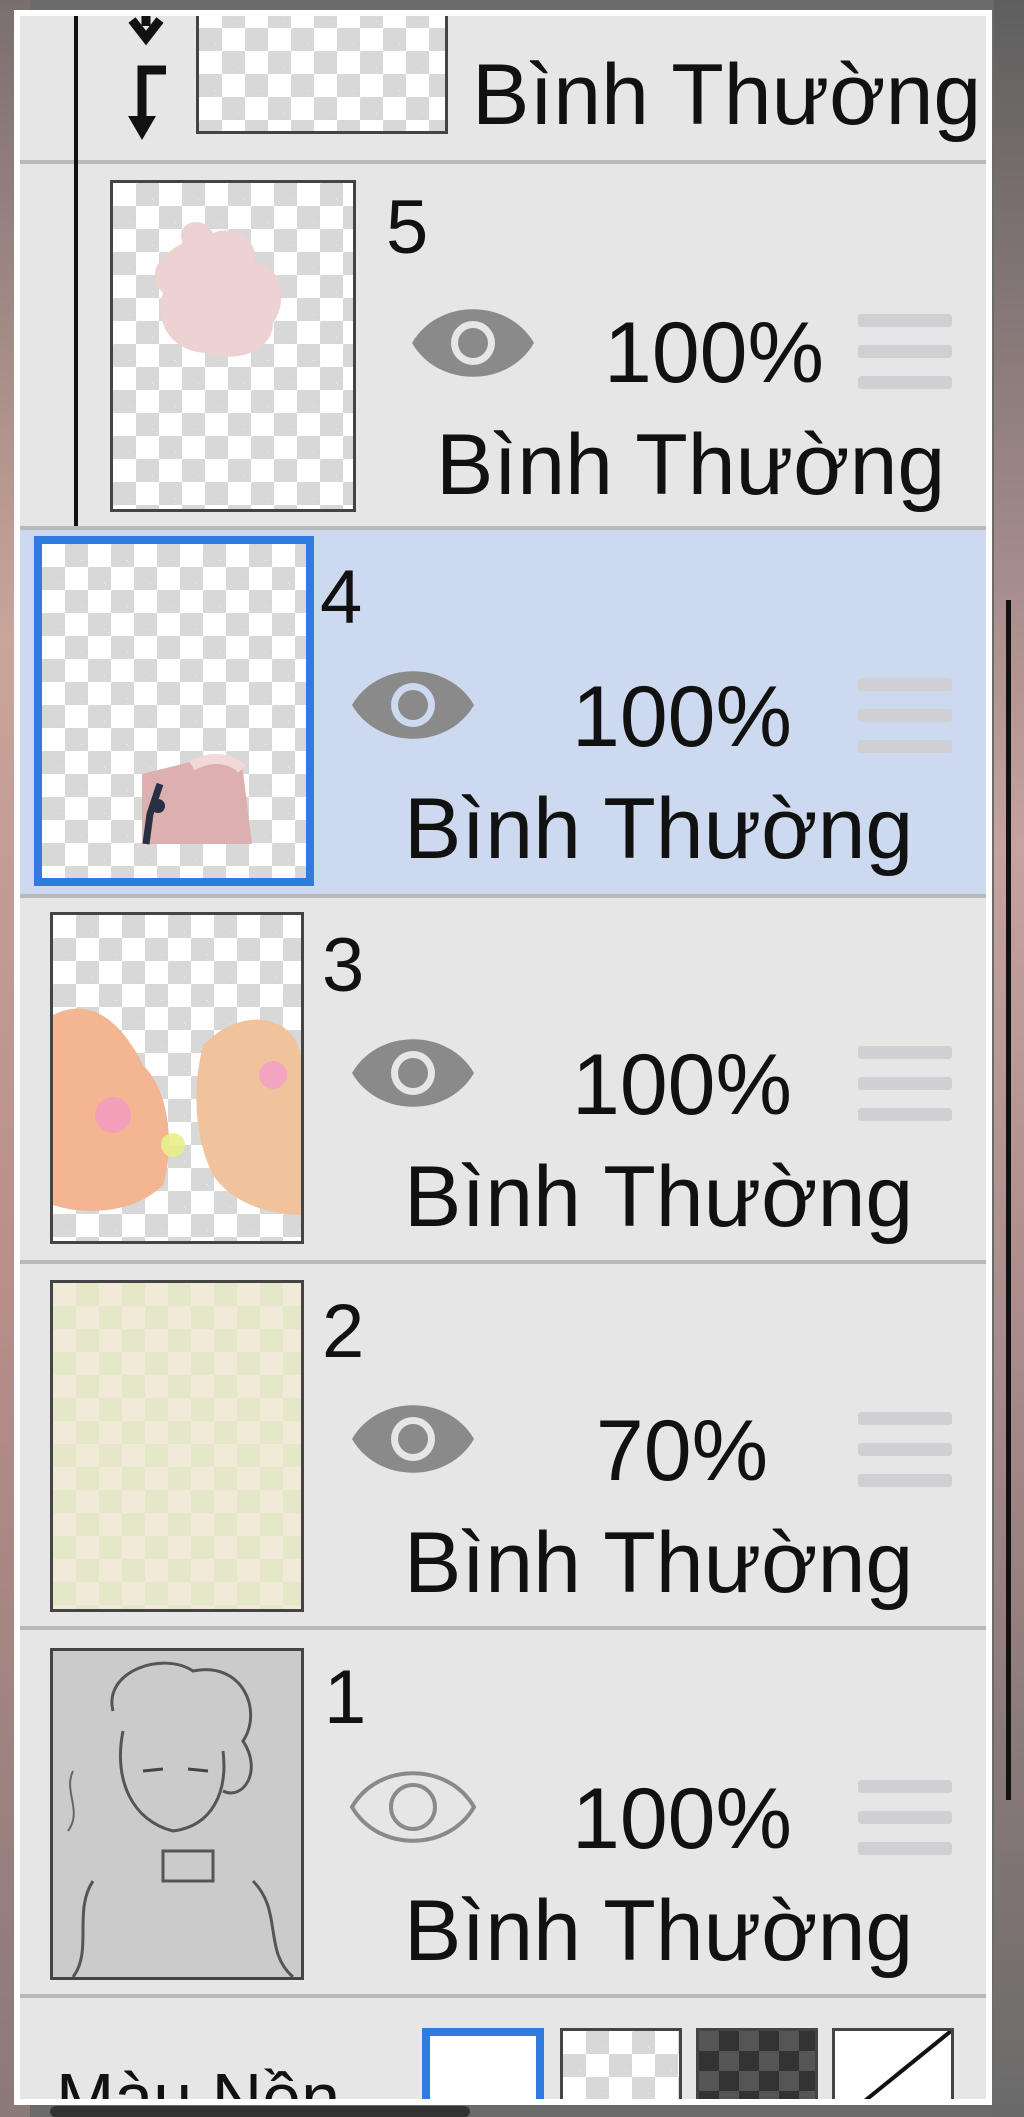  I want to click on layer-row-clipped: Bình Thường, so click(503, 90).